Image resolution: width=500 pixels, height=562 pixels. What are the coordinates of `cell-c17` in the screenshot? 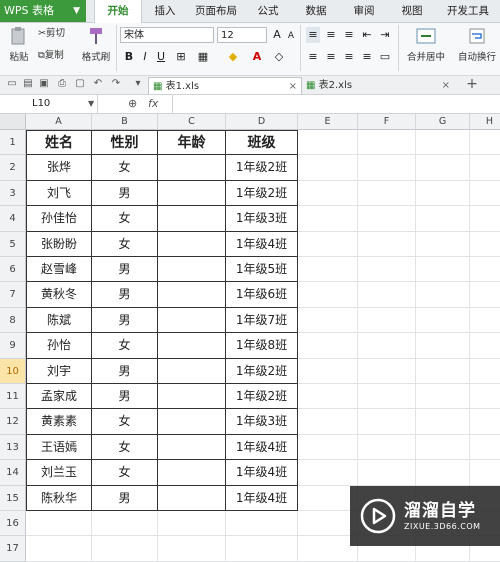 It's located at (192, 549).